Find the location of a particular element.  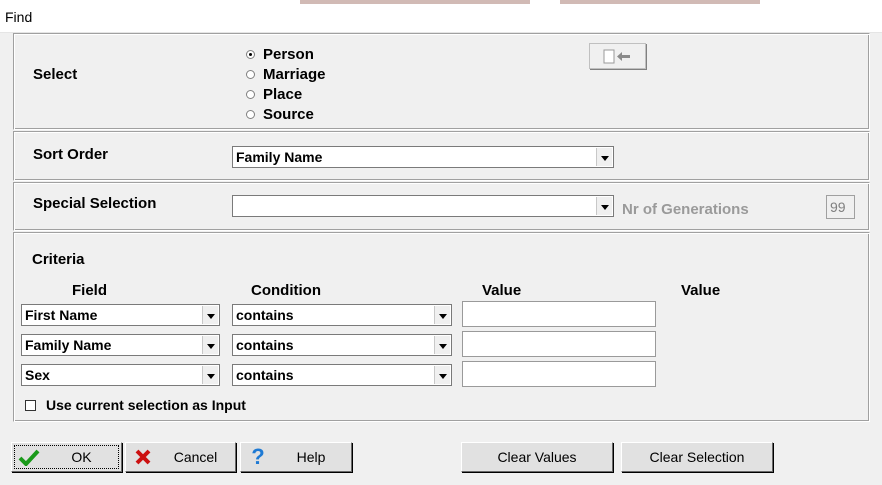

checkmark-icon is located at coordinates (29, 457).